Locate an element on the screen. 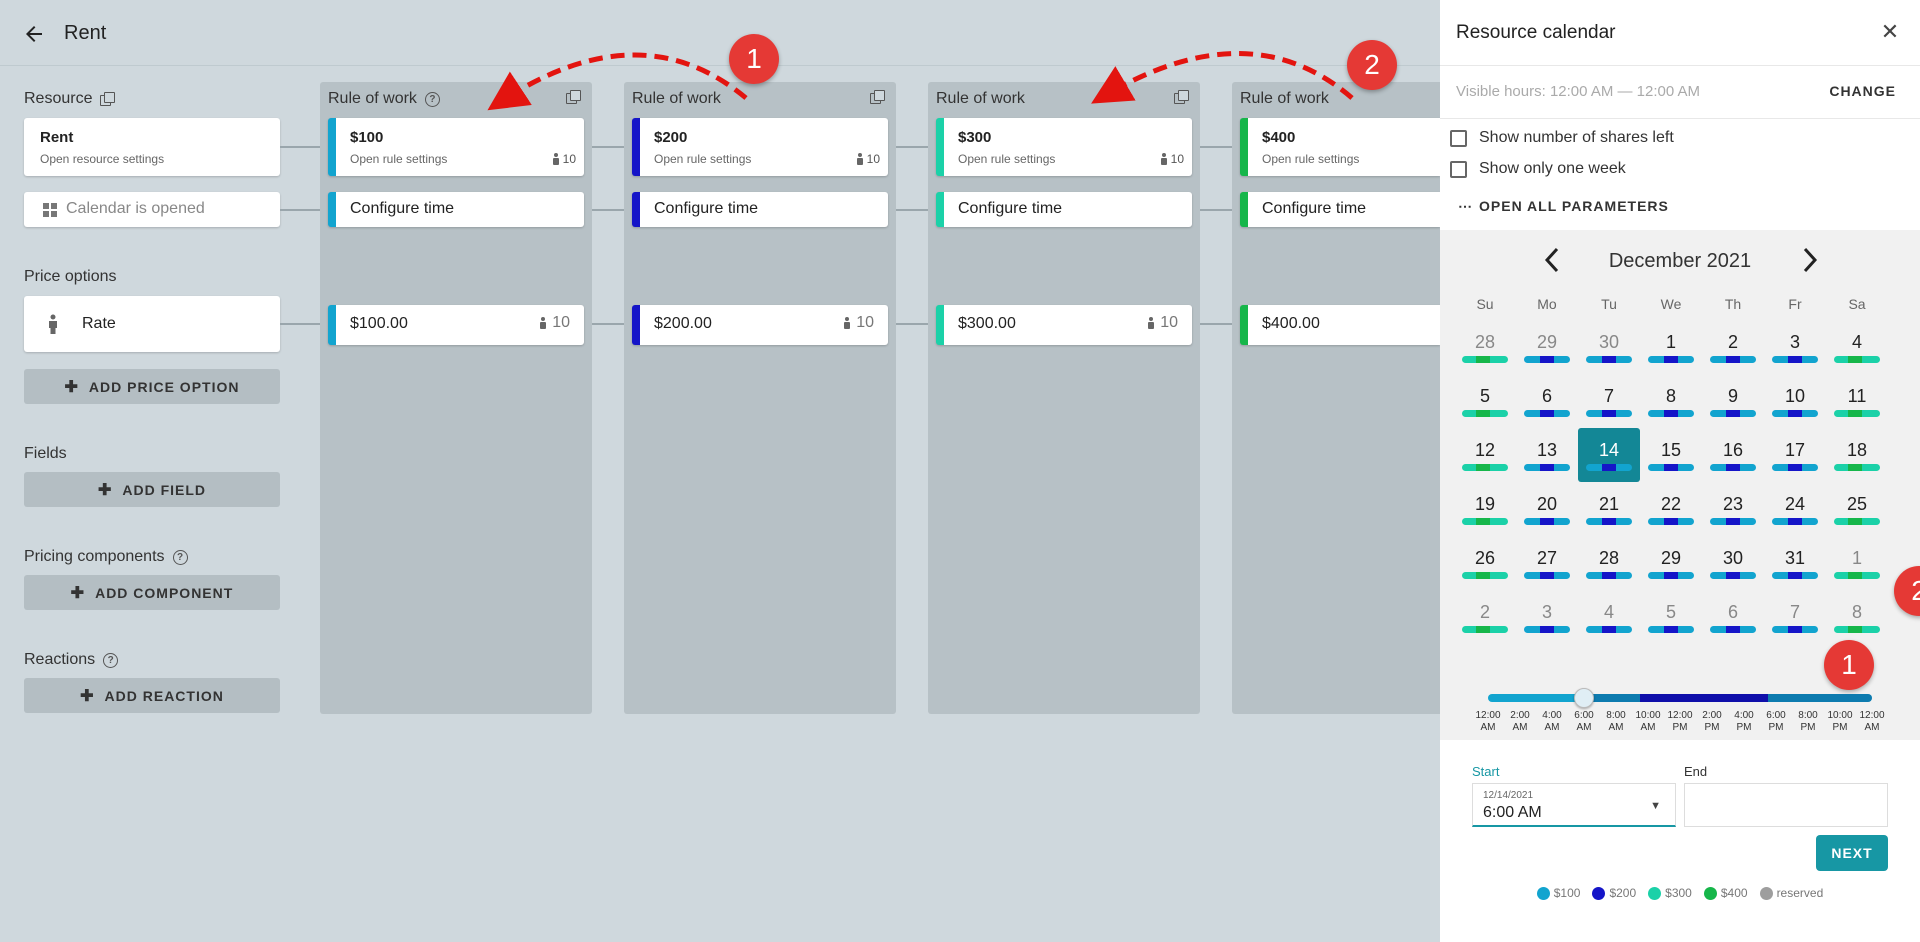  calendar-day: 27 is located at coordinates (1547, 563).